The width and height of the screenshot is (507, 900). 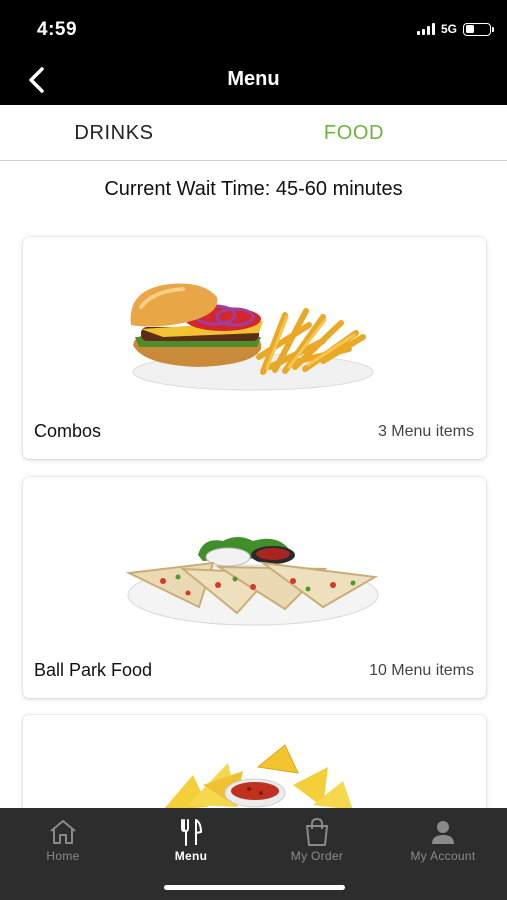 I want to click on category-name: Combos, so click(x=68, y=431).